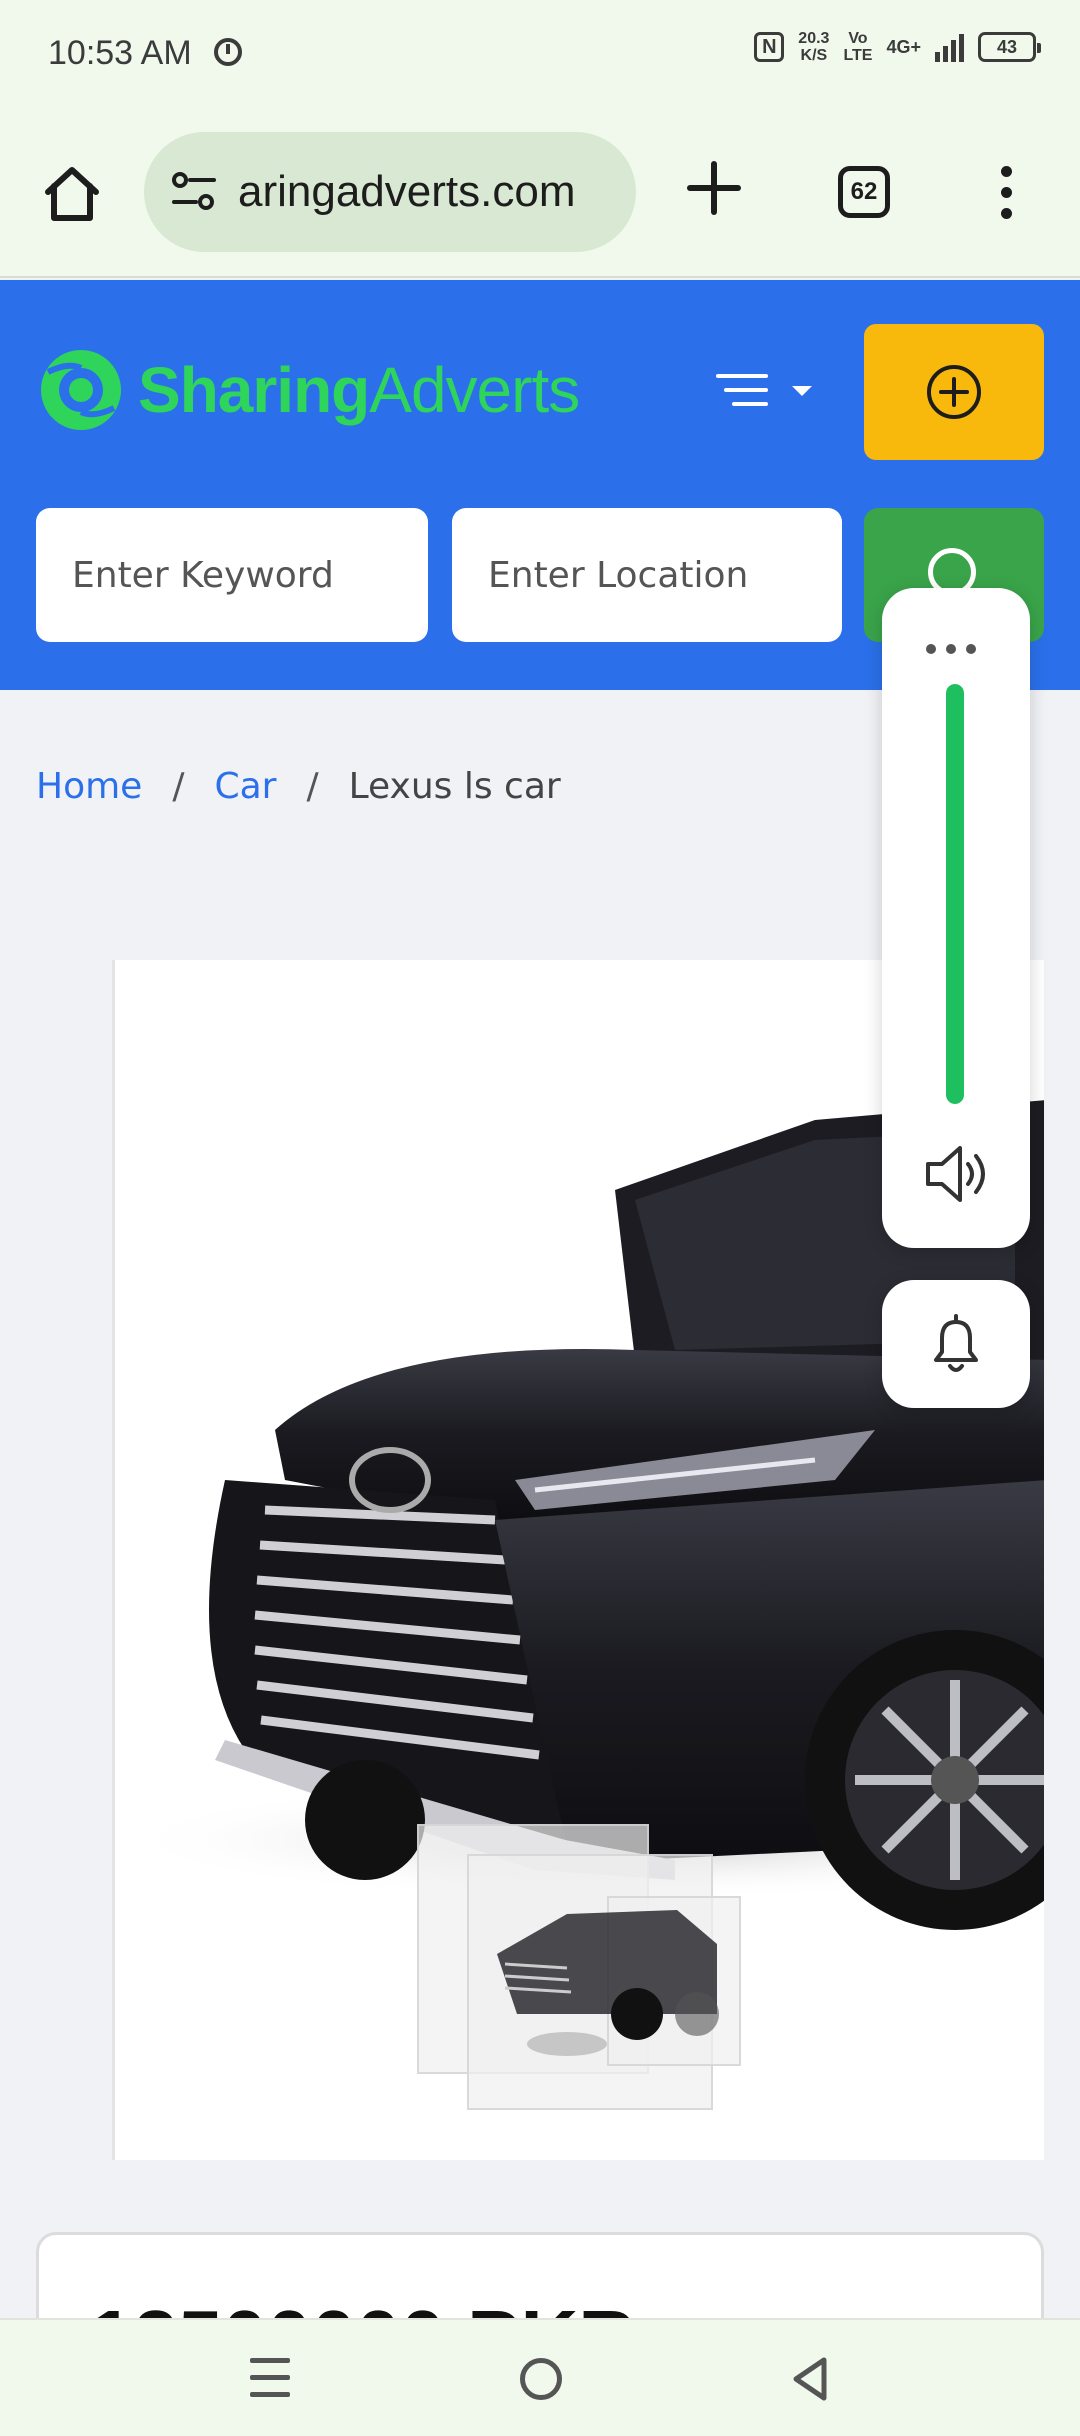 This screenshot has height=2436, width=1080. What do you see at coordinates (72, 194) in the screenshot?
I see `home-icon` at bounding box center [72, 194].